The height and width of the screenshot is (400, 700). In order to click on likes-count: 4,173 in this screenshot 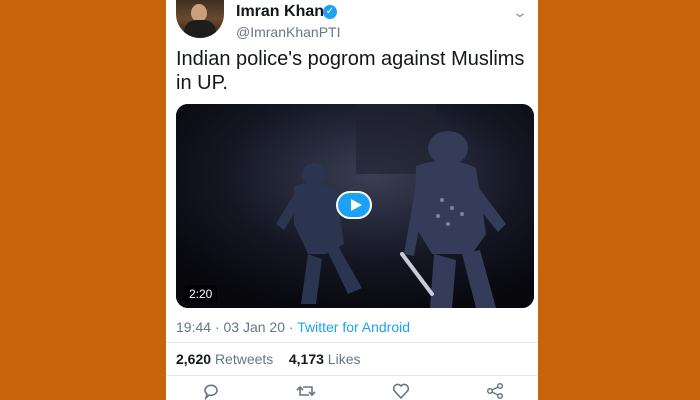, I will do `click(306, 359)`.